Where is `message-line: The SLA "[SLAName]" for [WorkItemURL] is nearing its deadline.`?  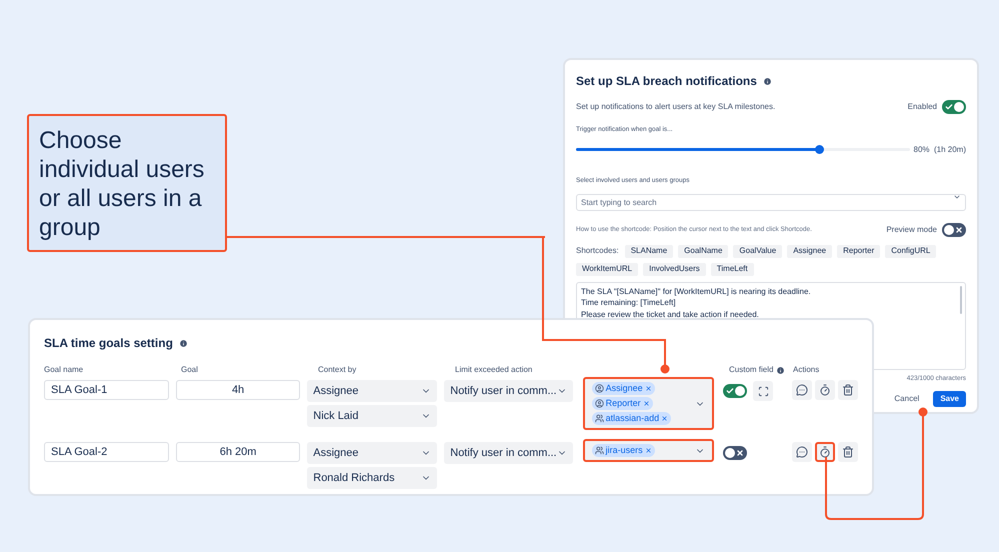 message-line: The SLA "[SLAName]" for [WorkItemURL] is nearing its deadline. is located at coordinates (696, 291).